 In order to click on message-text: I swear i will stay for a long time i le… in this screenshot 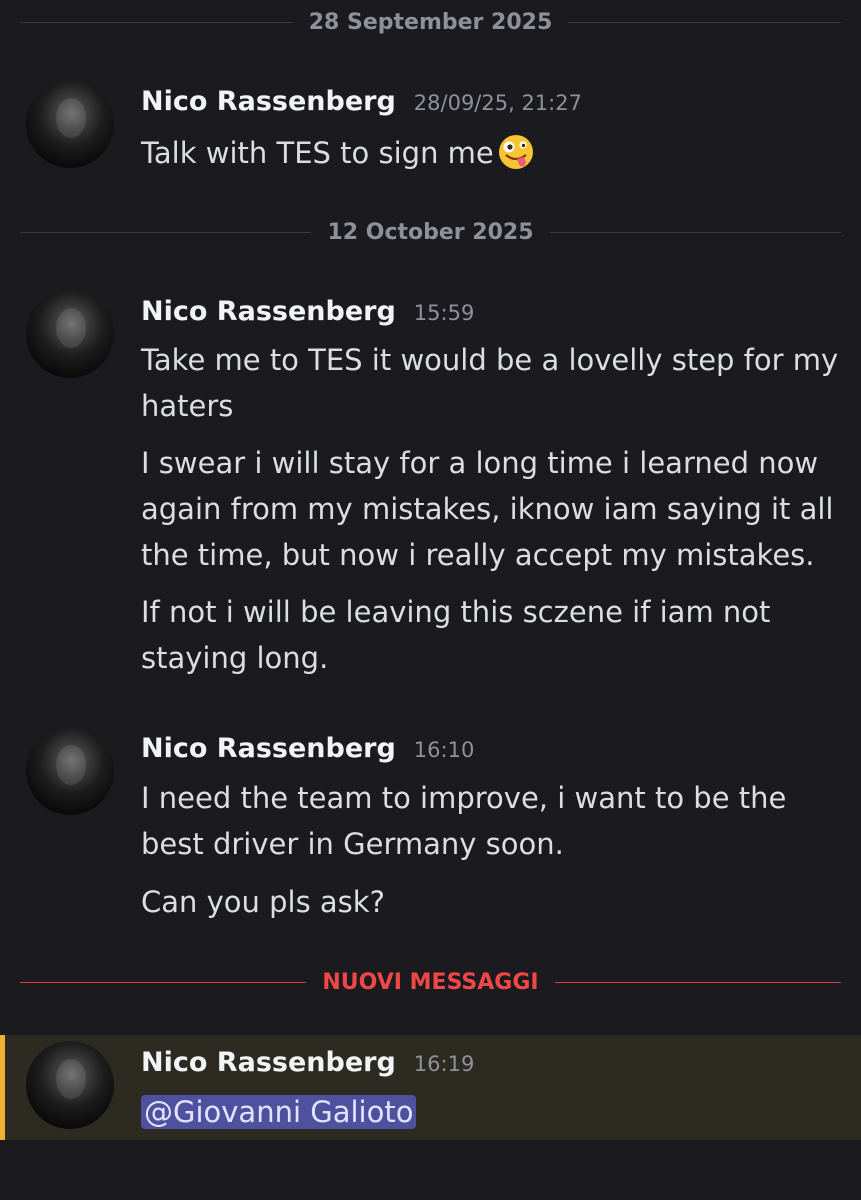, I will do `click(487, 509)`.